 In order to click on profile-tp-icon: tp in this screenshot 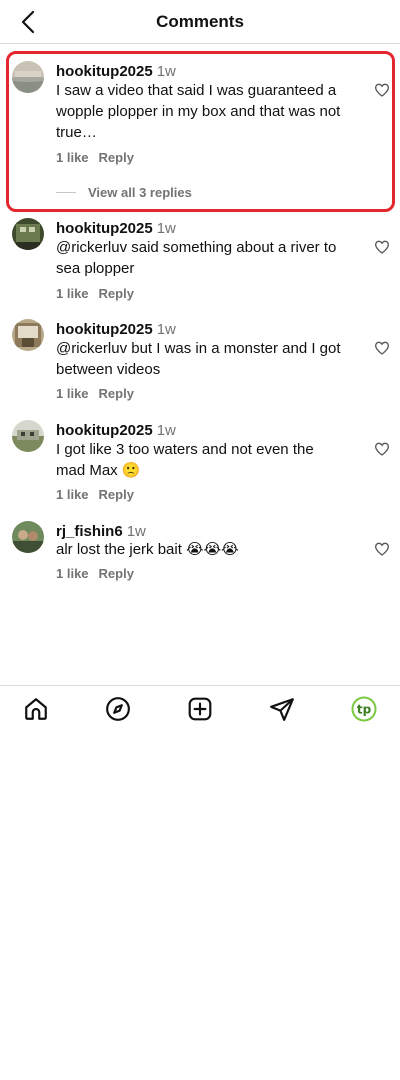, I will do `click(364, 709)`.